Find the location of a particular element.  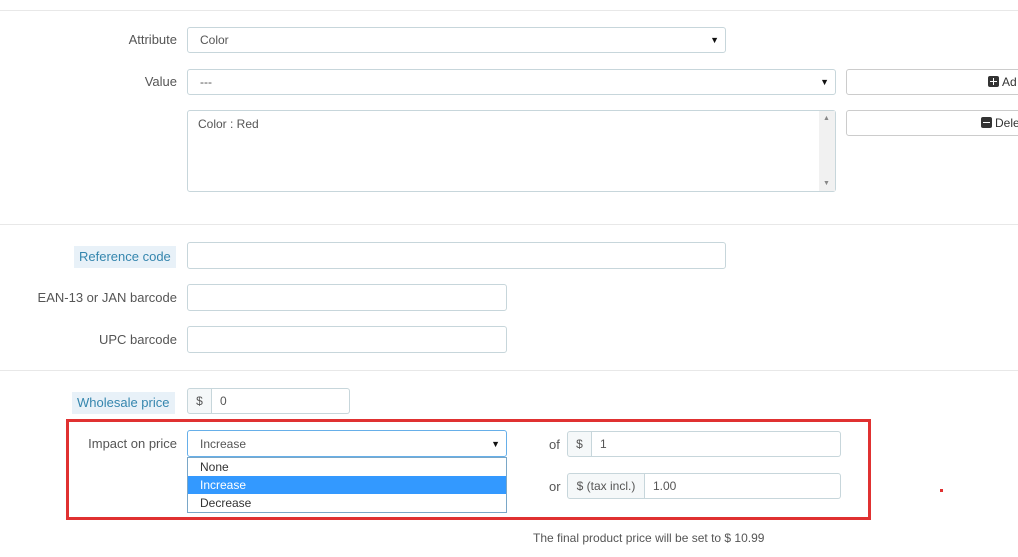

ean-input is located at coordinates (347, 297).